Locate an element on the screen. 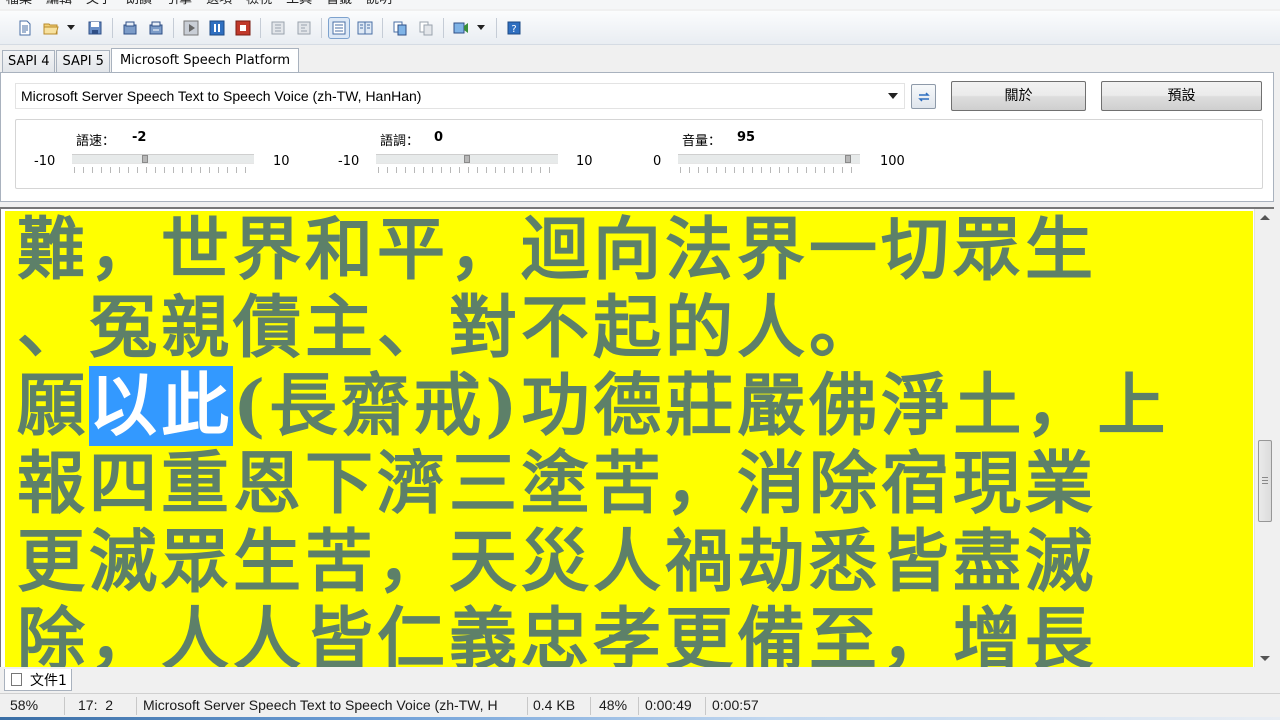 The width and height of the screenshot is (1280, 720). pitch-slider is located at coordinates (467, 159).